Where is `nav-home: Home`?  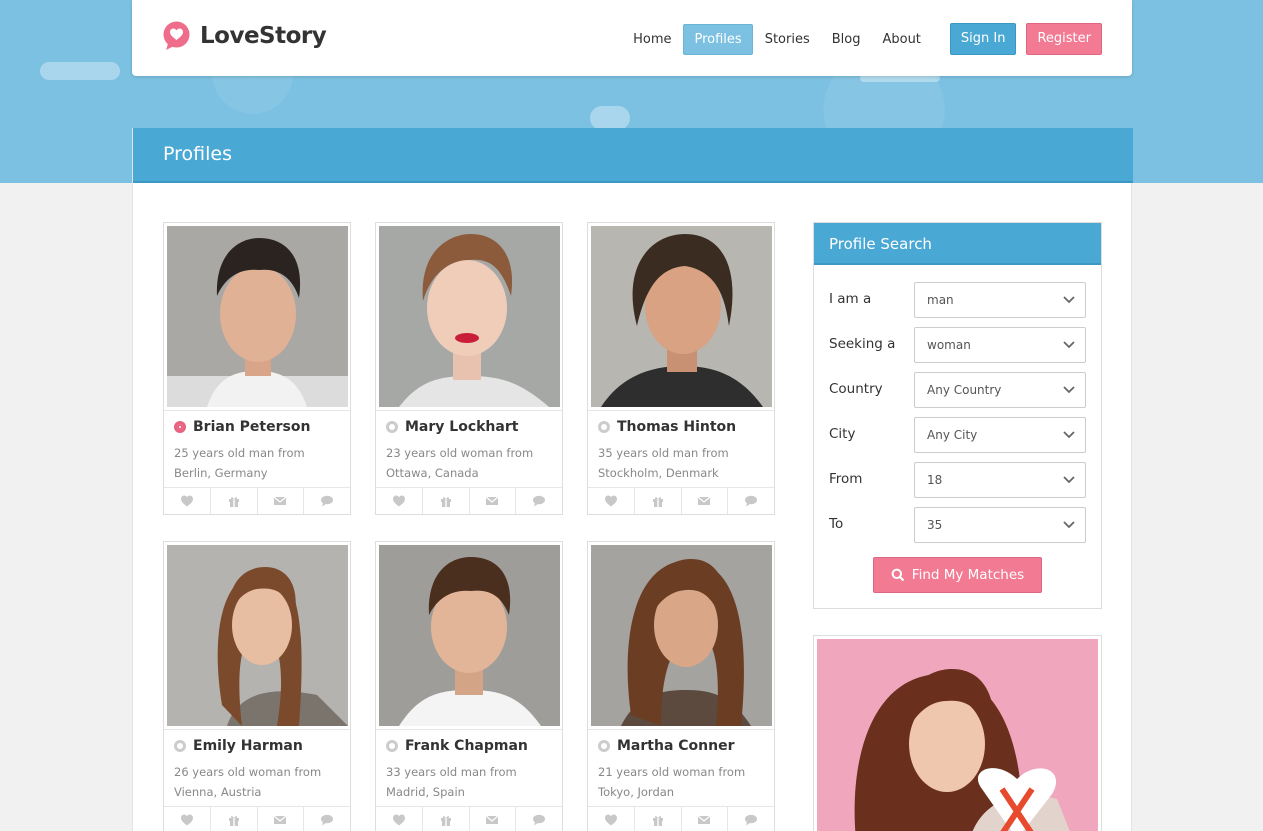
nav-home: Home is located at coordinates (652, 39).